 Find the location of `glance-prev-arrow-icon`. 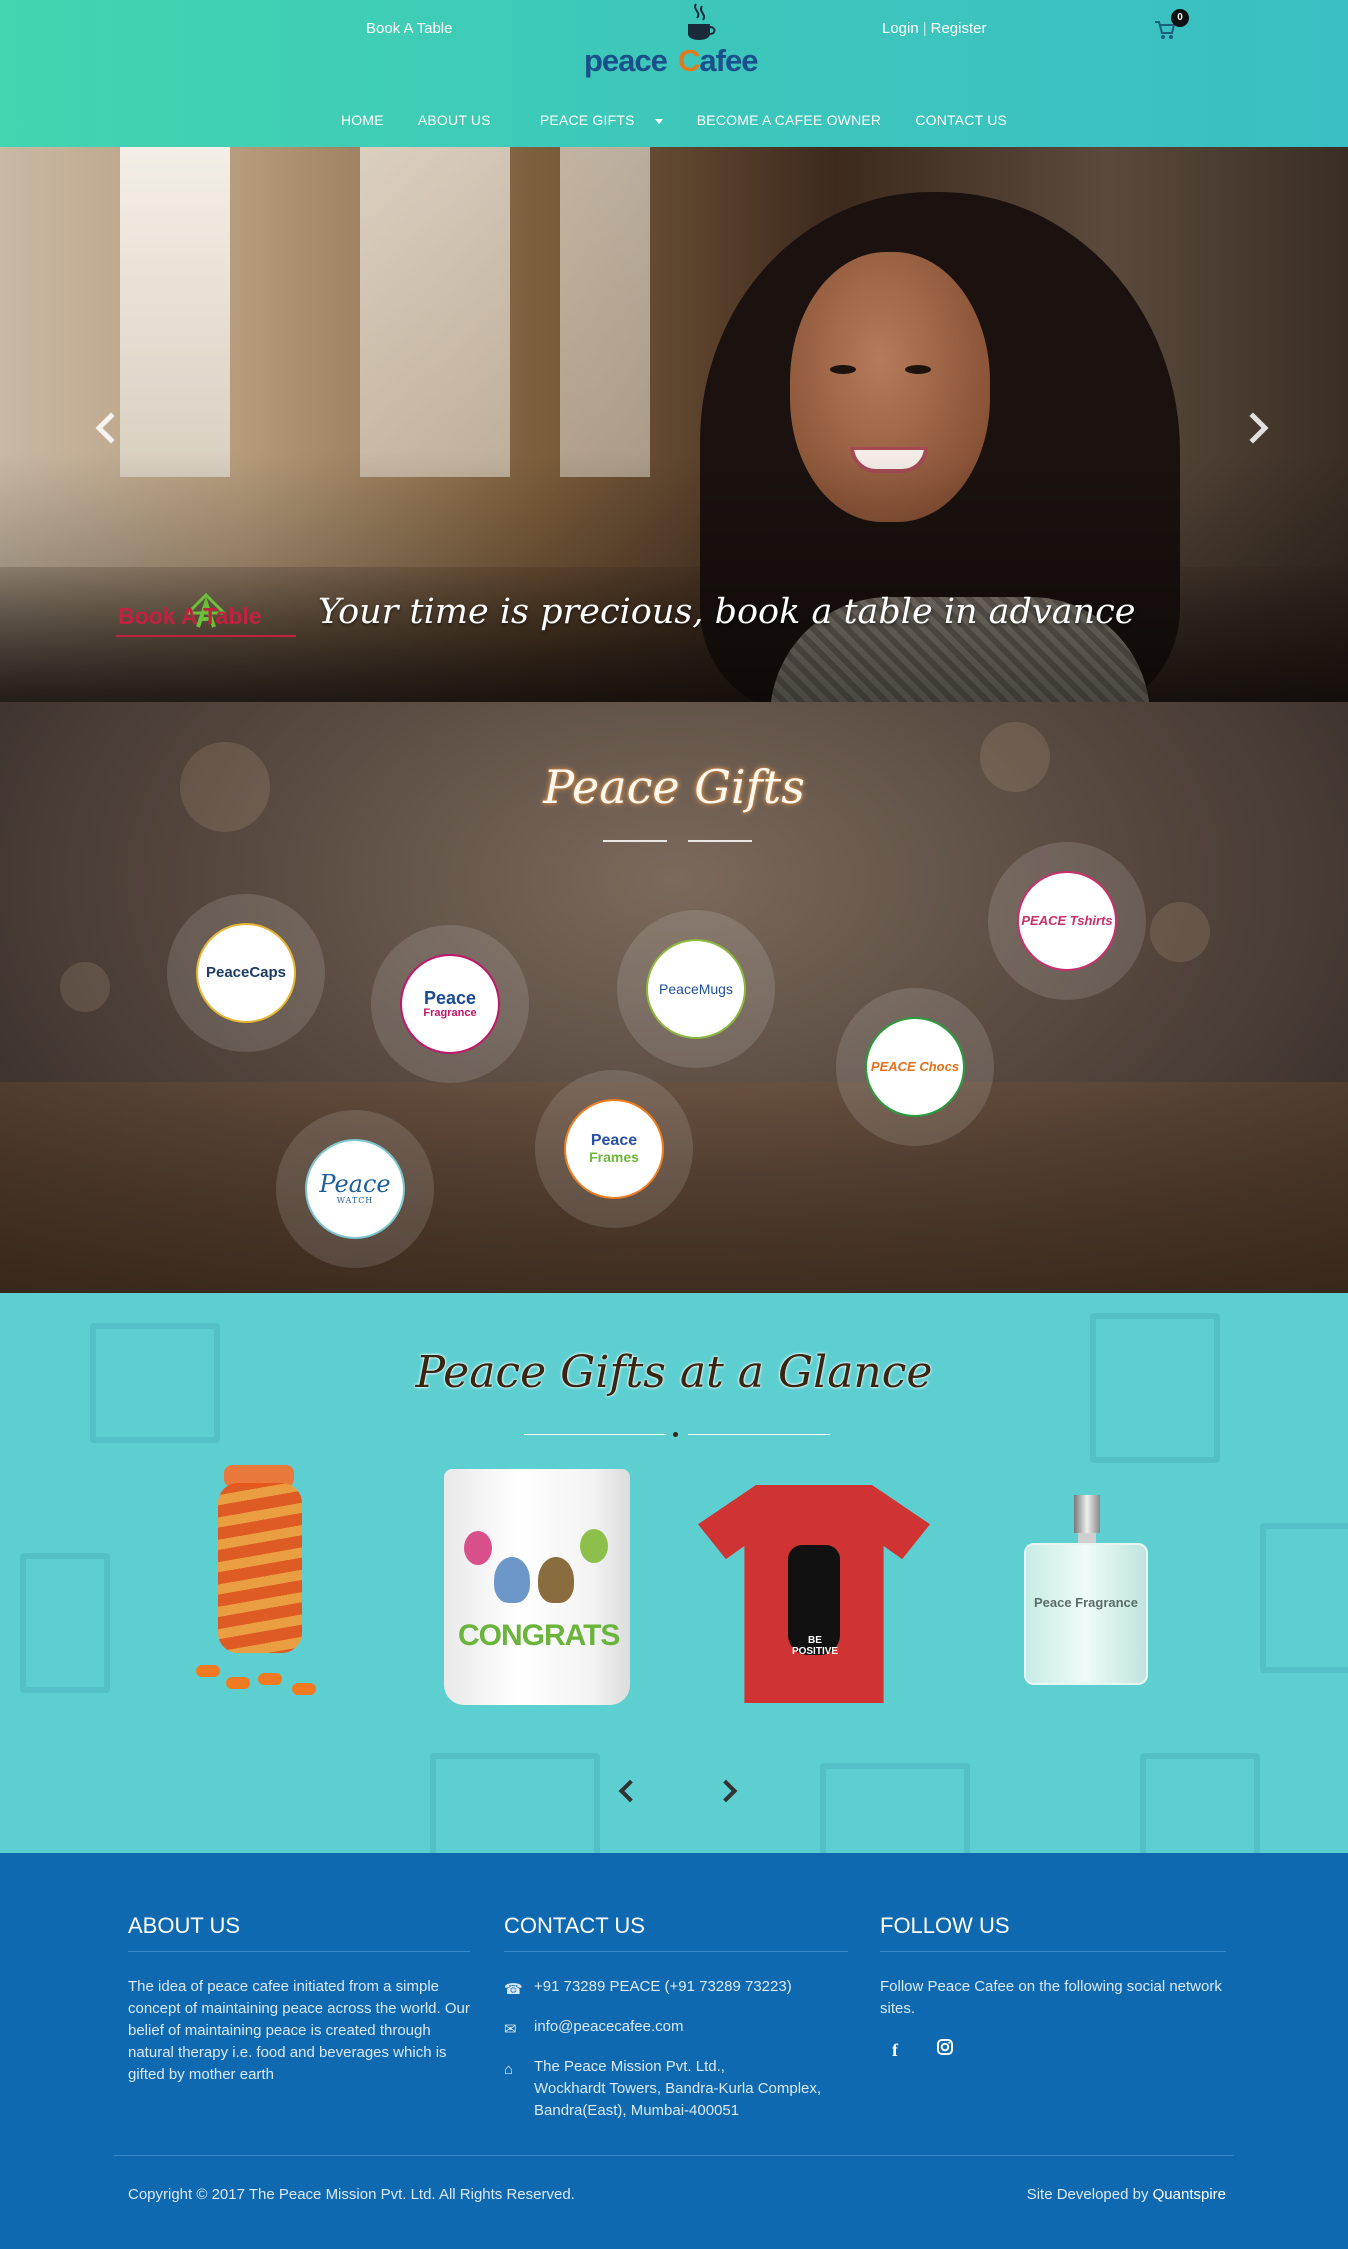

glance-prev-arrow-icon is located at coordinates (630, 1791).